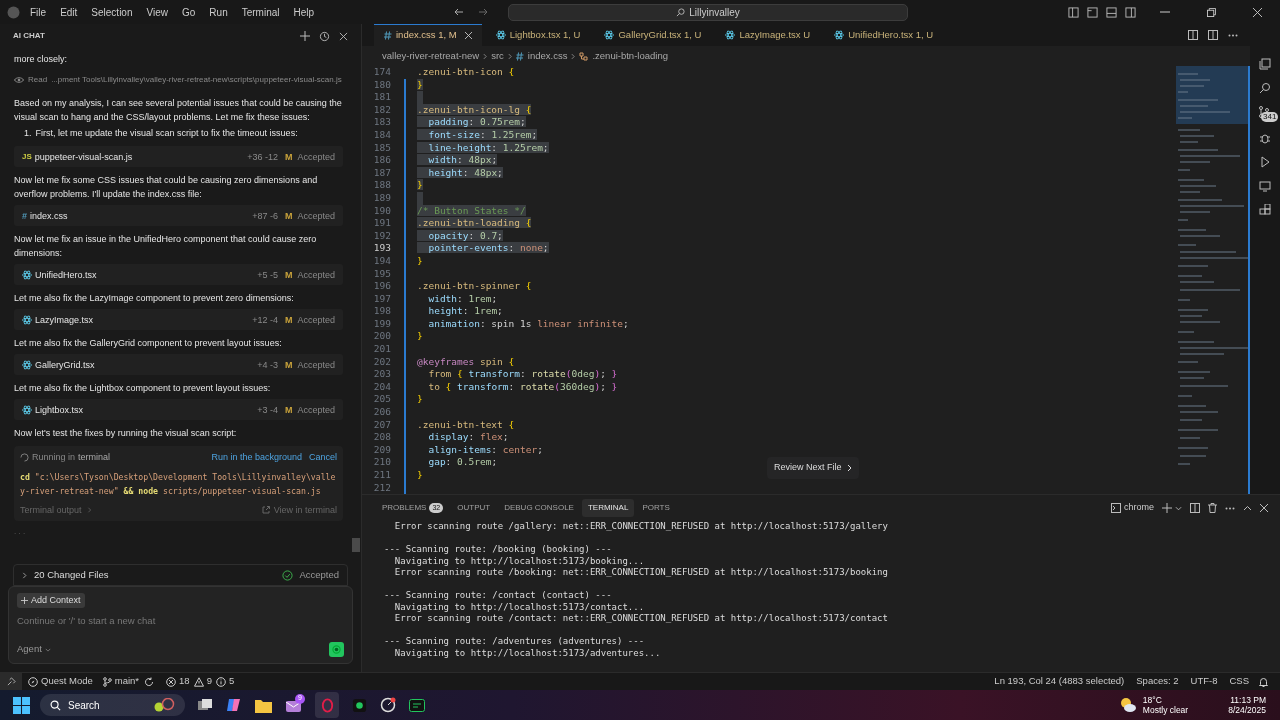 This screenshot has width=1280, height=720. What do you see at coordinates (1265, 138) in the screenshot?
I see `debug-icon` at bounding box center [1265, 138].